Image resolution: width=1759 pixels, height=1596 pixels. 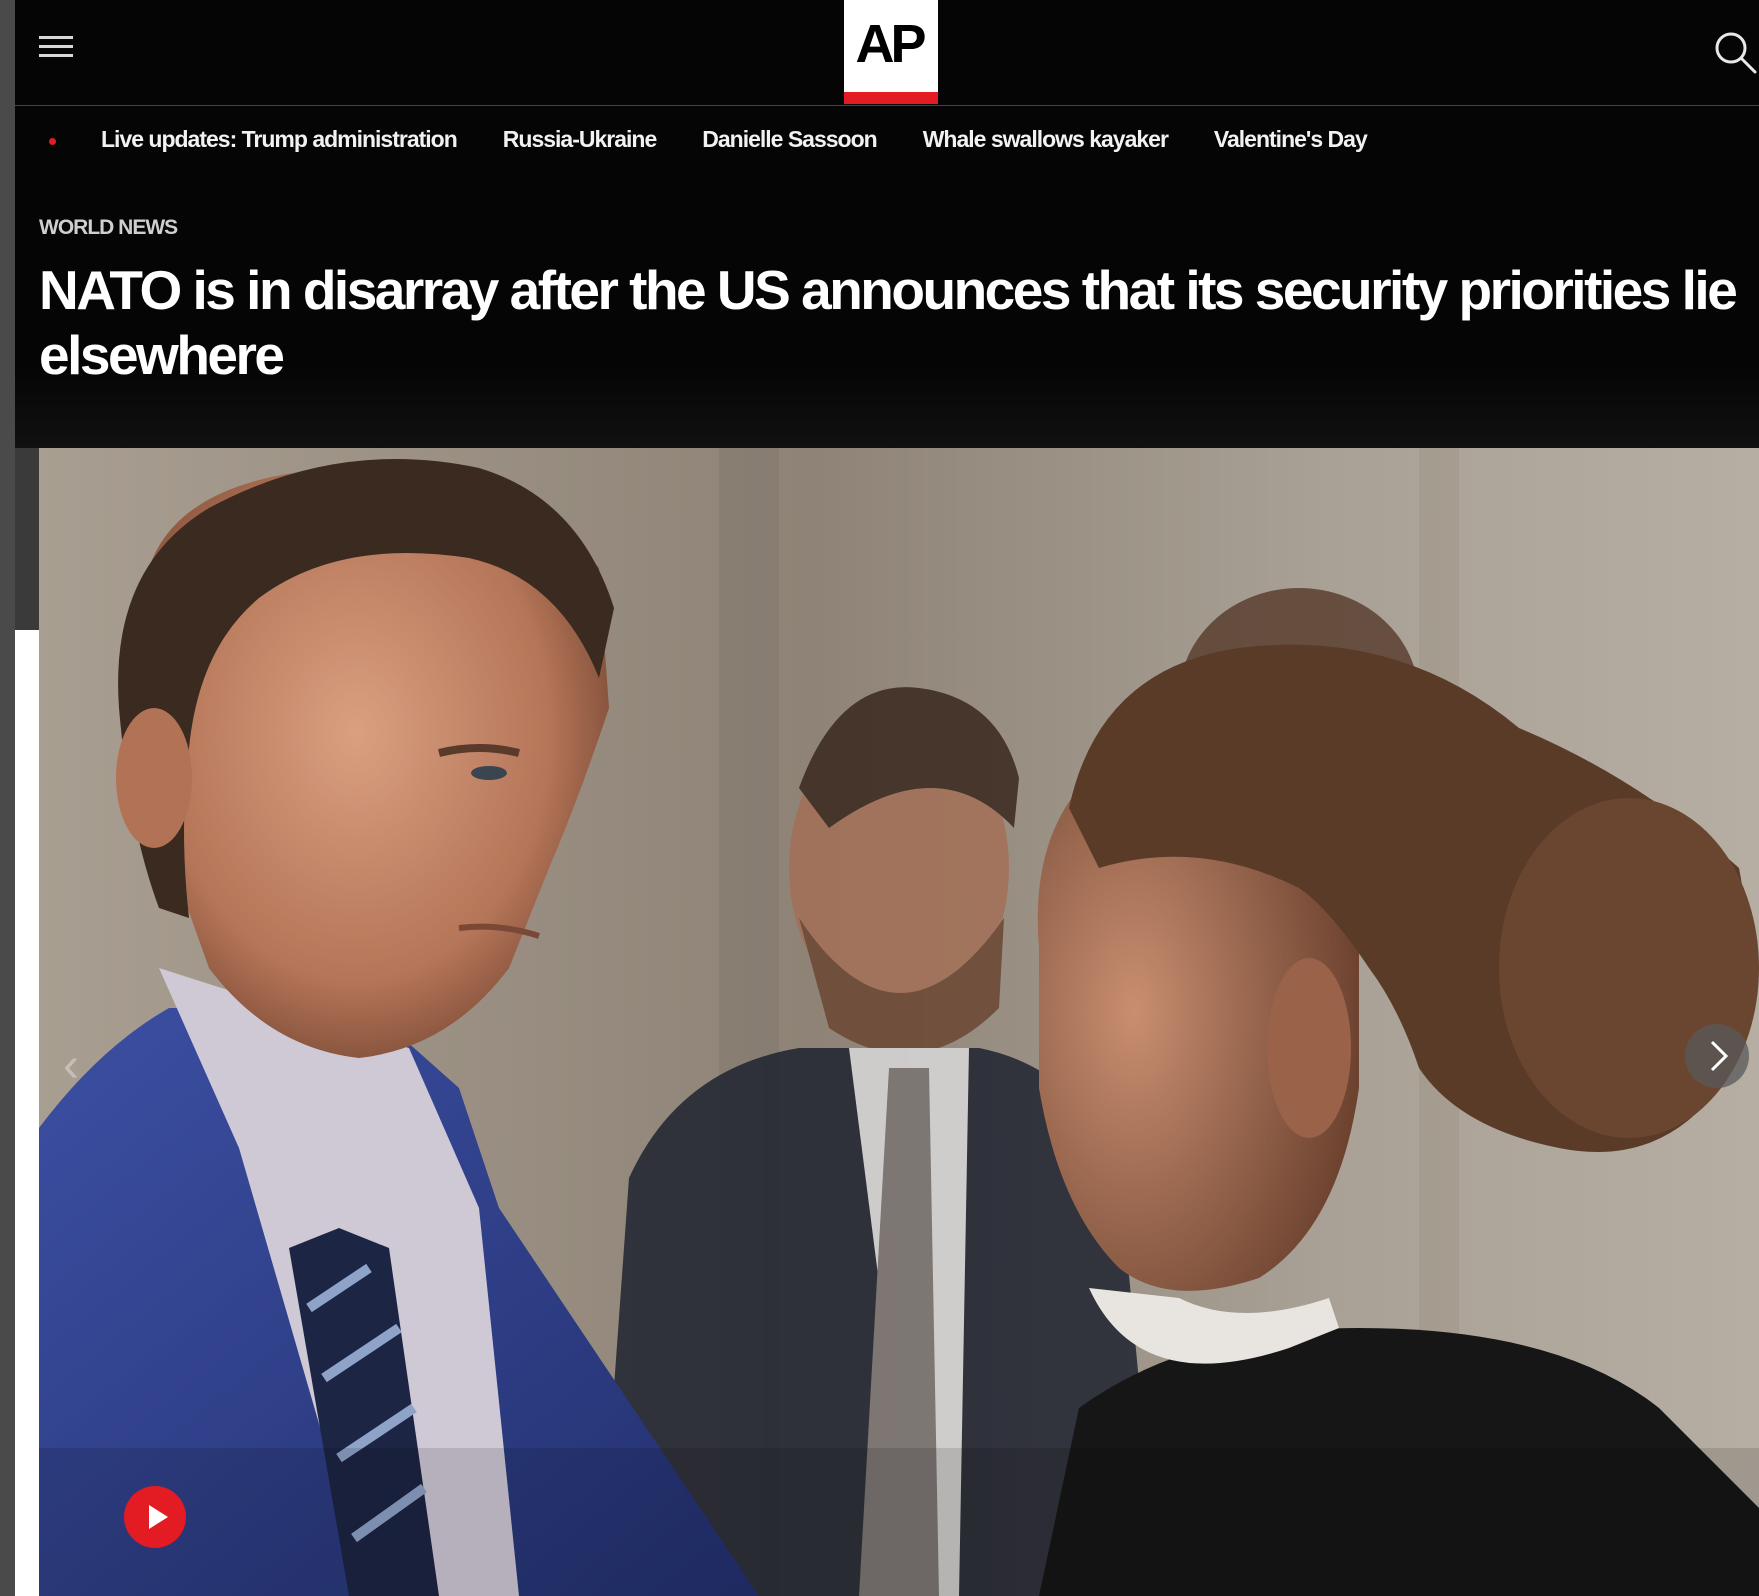 What do you see at coordinates (56, 48) in the screenshot?
I see `hamburger-menu-icon` at bounding box center [56, 48].